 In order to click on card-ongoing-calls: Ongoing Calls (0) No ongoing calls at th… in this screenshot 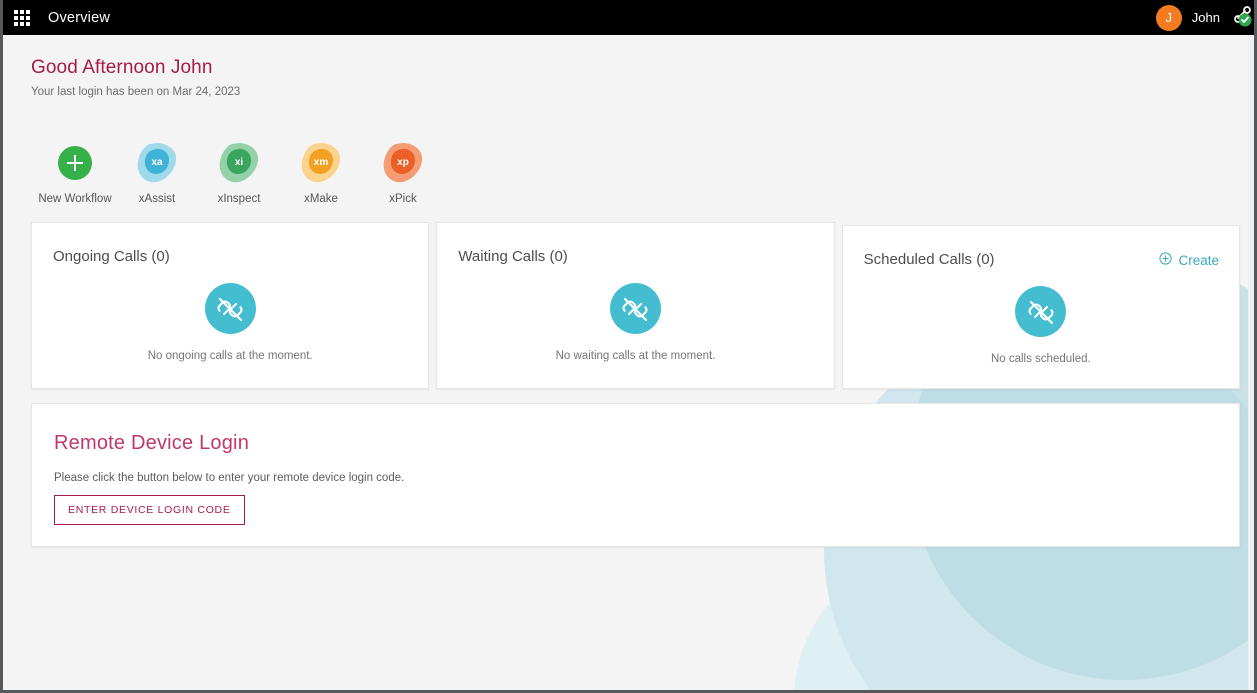, I will do `click(230, 305)`.